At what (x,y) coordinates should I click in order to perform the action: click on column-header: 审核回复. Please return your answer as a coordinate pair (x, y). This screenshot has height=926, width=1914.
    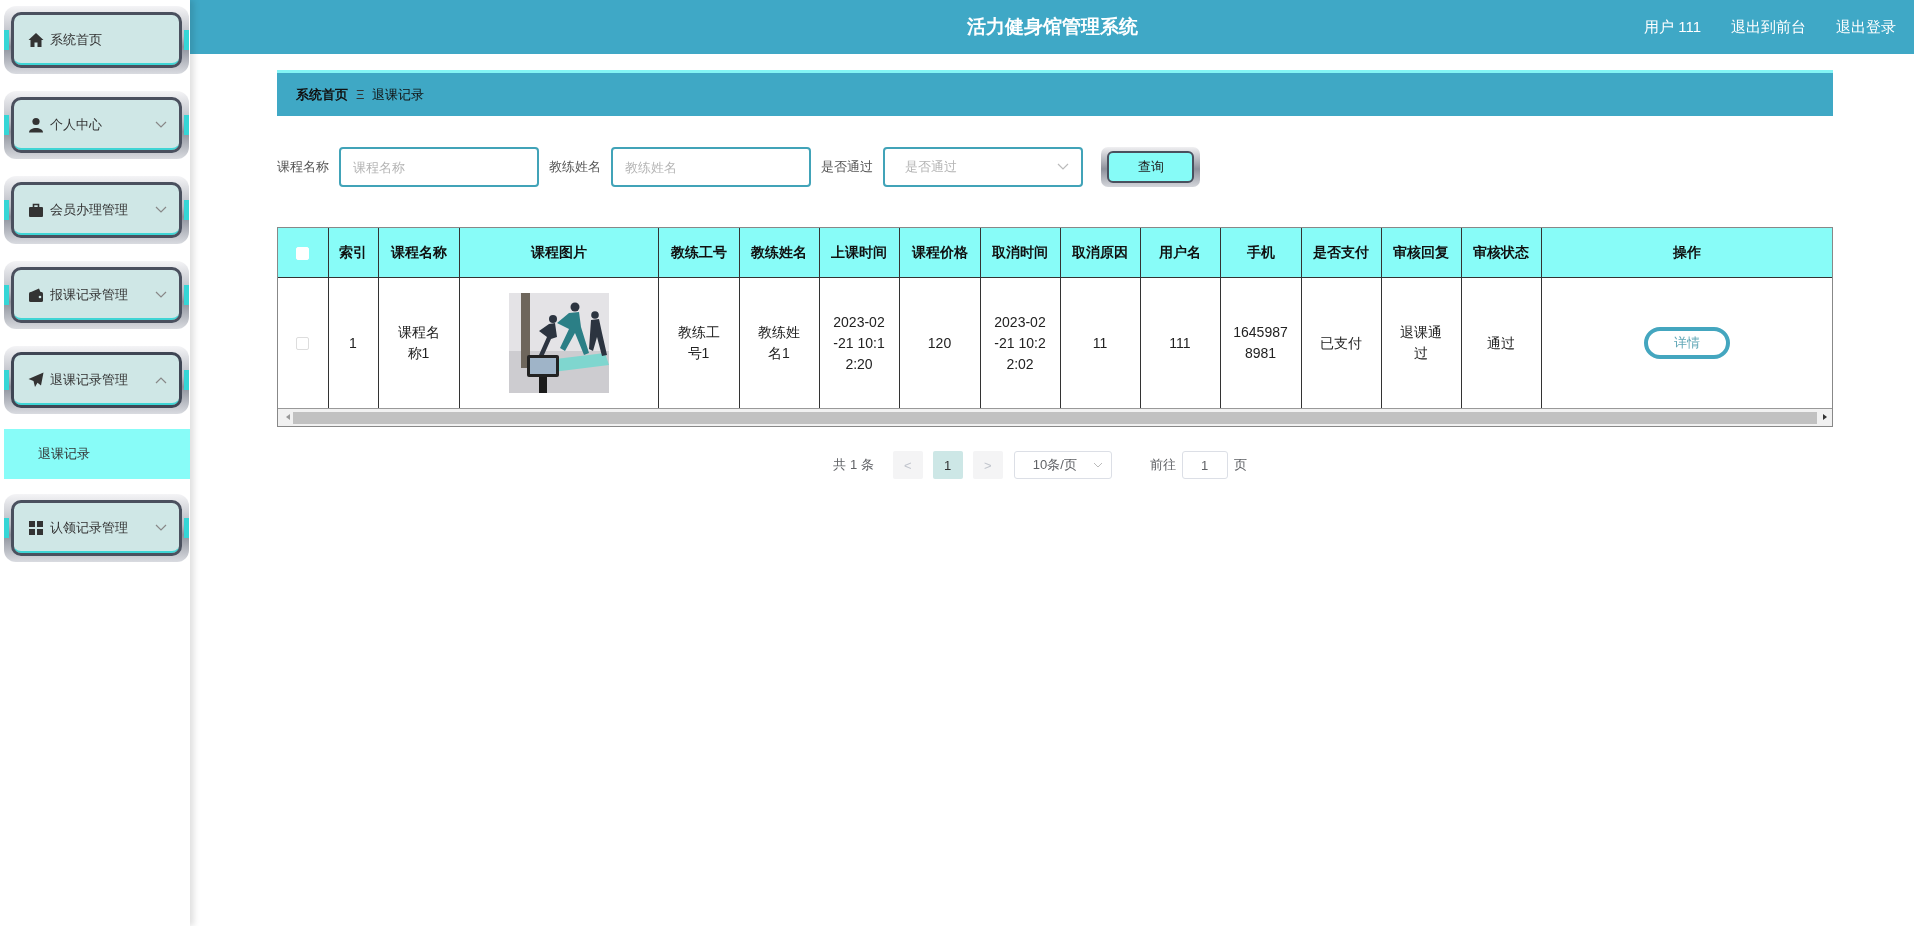
    Looking at the image, I should click on (1421, 253).